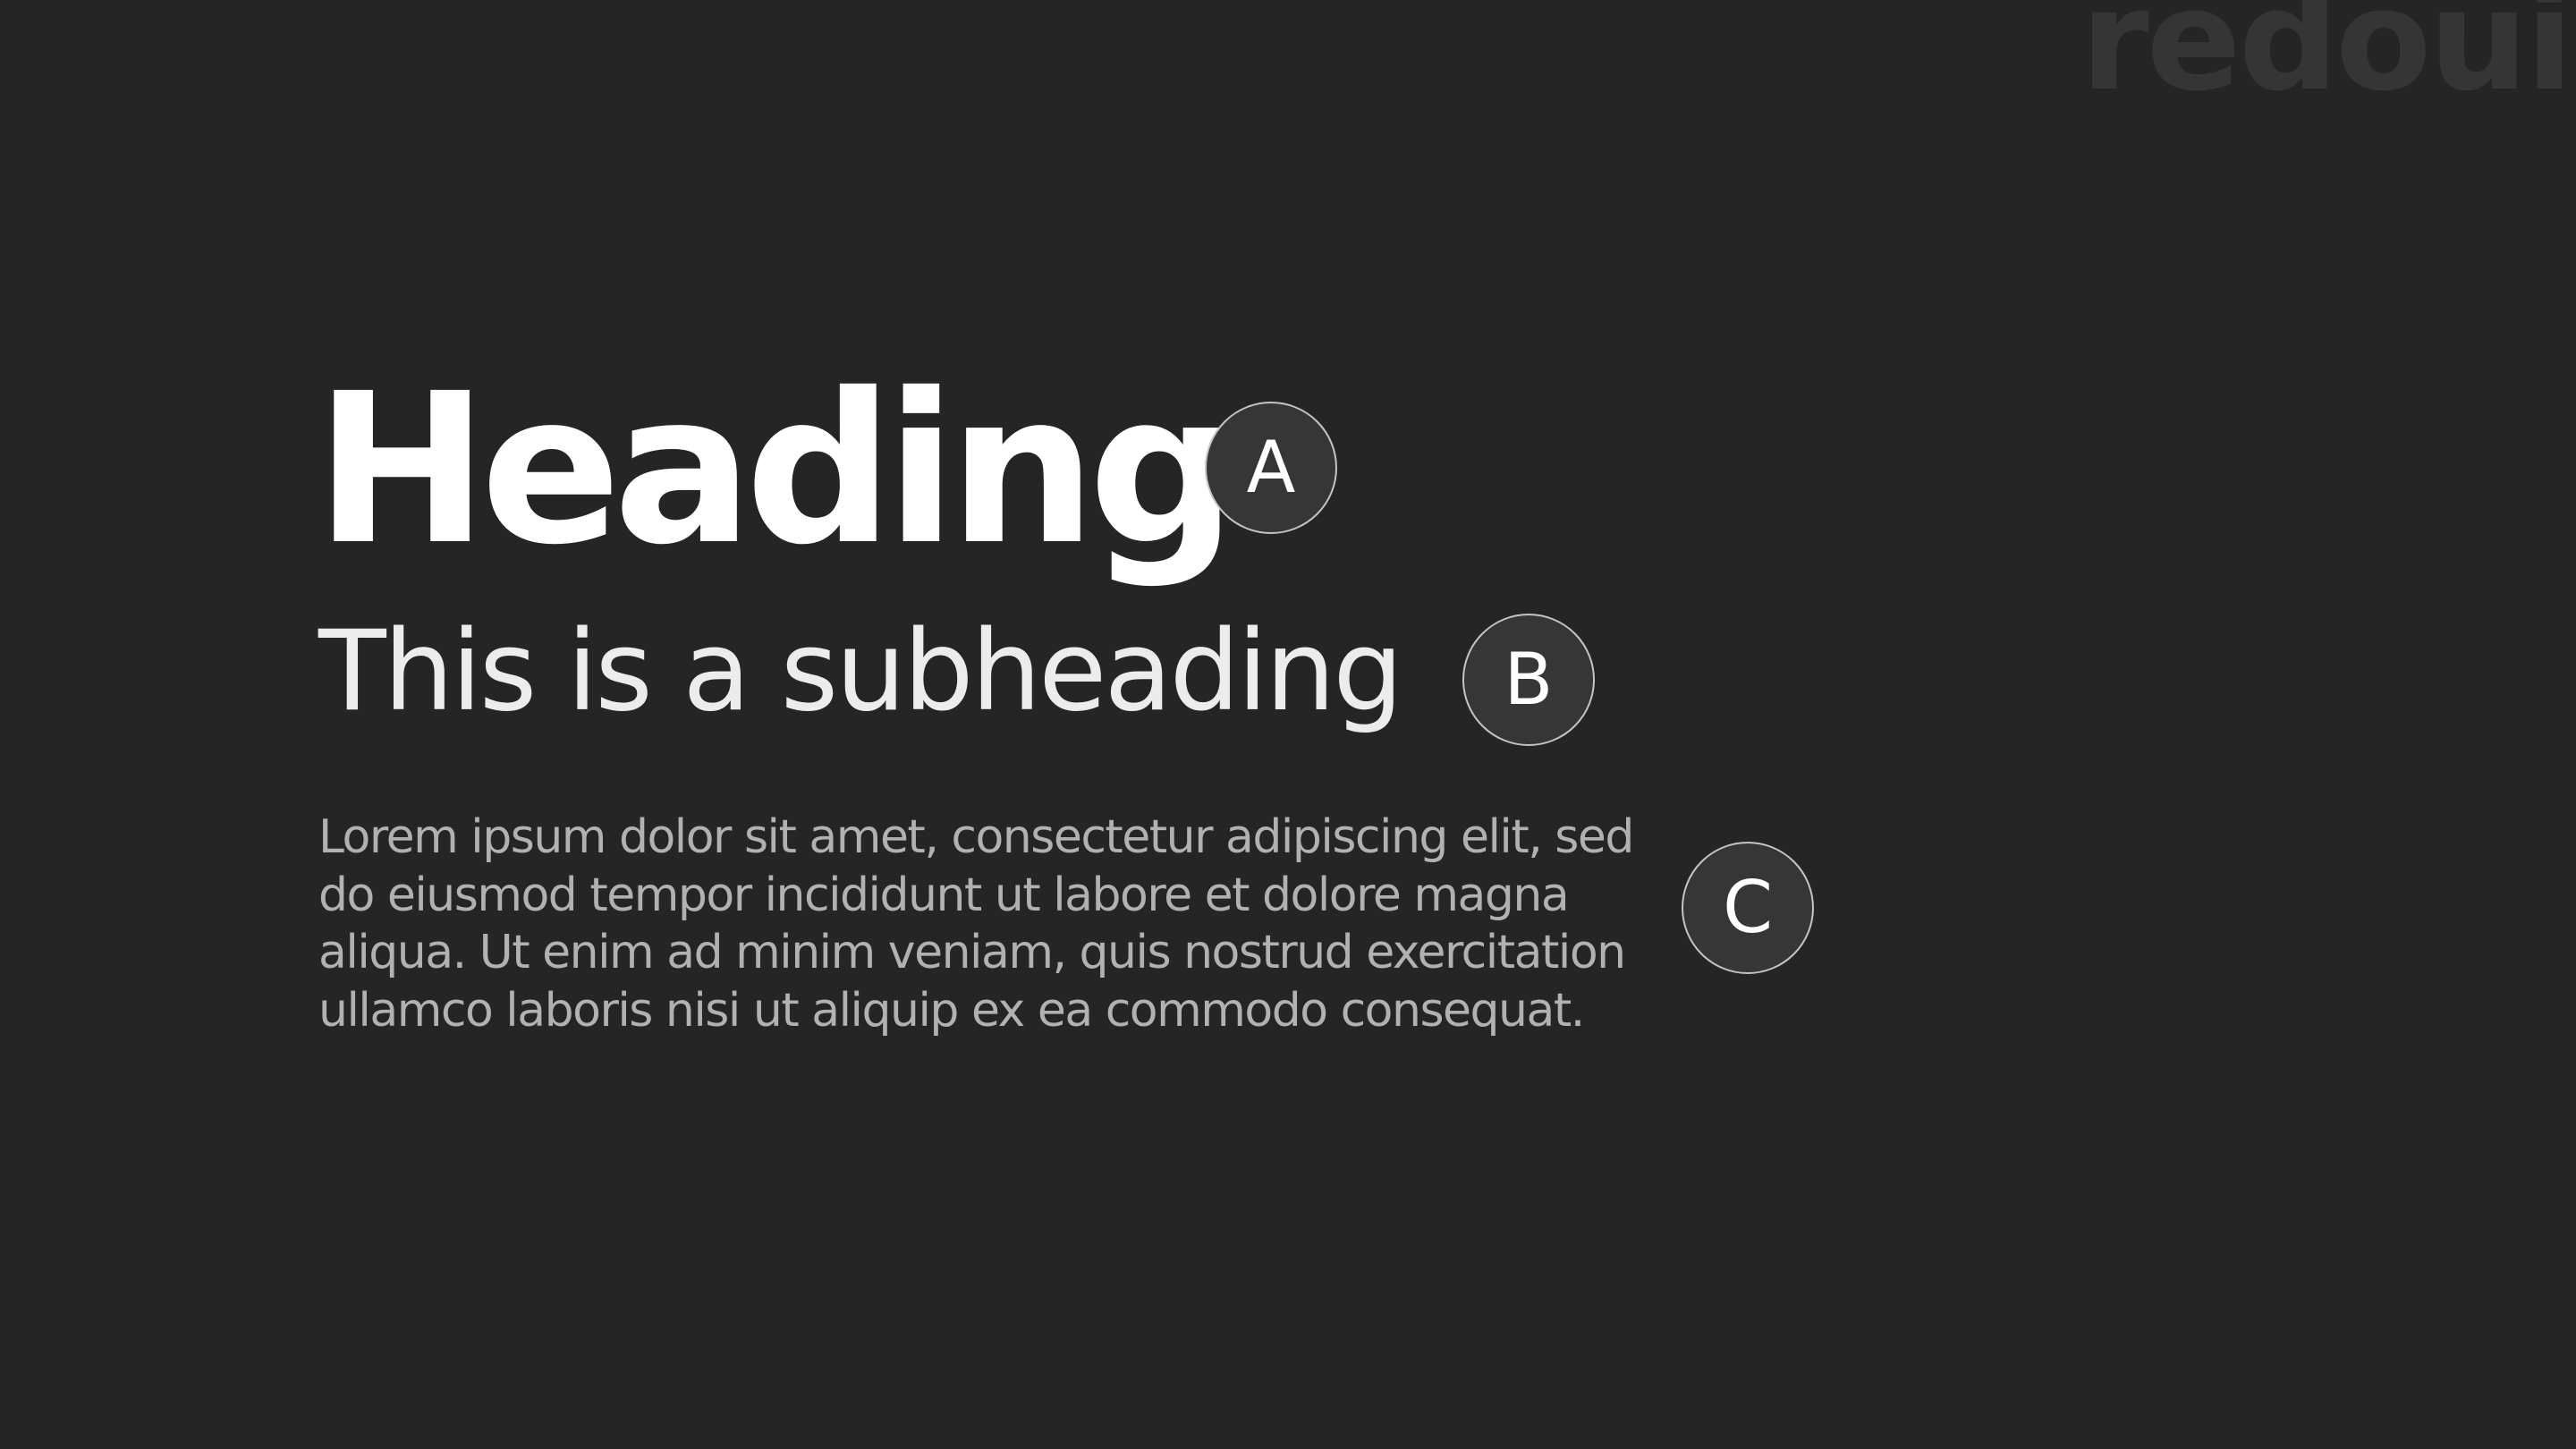  What do you see at coordinates (1528, 680) in the screenshot?
I see `marker-badge-b: B` at bounding box center [1528, 680].